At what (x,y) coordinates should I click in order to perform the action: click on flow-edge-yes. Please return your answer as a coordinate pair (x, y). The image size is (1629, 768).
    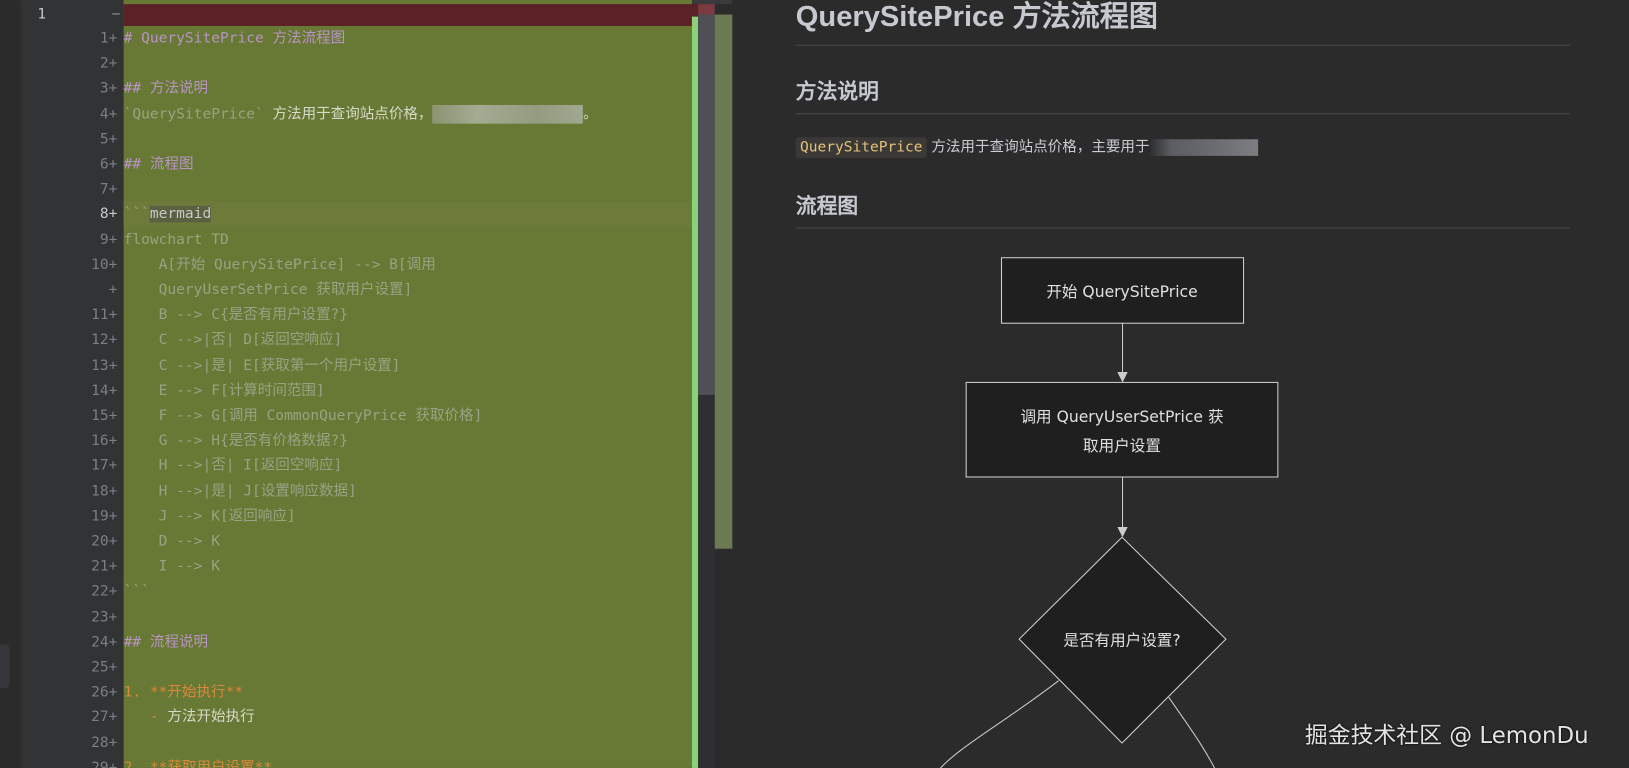
    Looking at the image, I should click on (1192, 732).